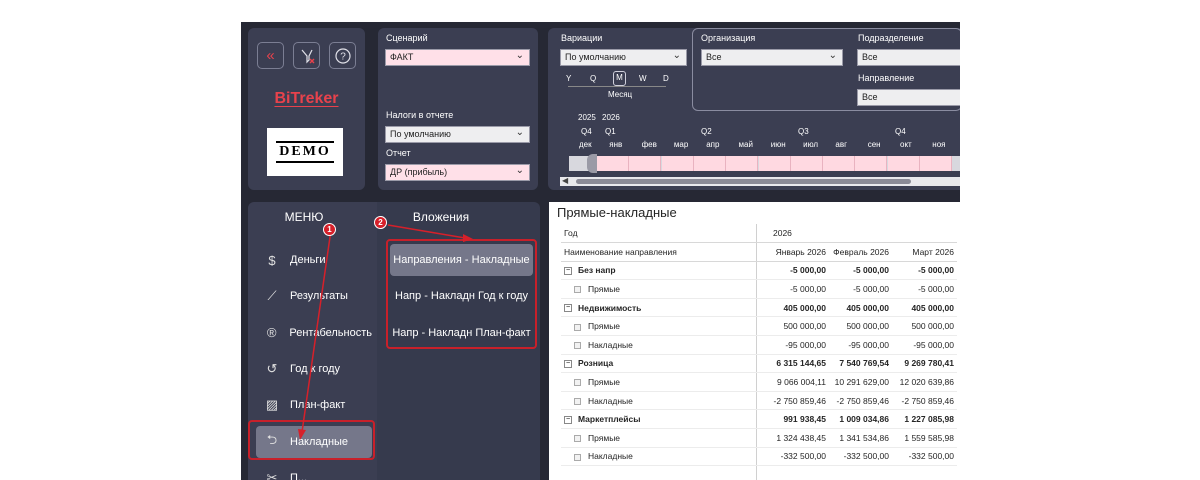  I want to click on menu-item: ⟋ Результаты, so click(314, 296).